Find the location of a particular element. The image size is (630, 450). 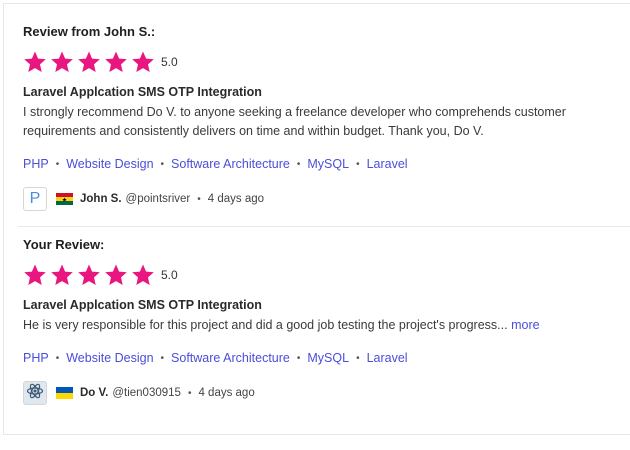

author-name: Do V. is located at coordinates (94, 393).